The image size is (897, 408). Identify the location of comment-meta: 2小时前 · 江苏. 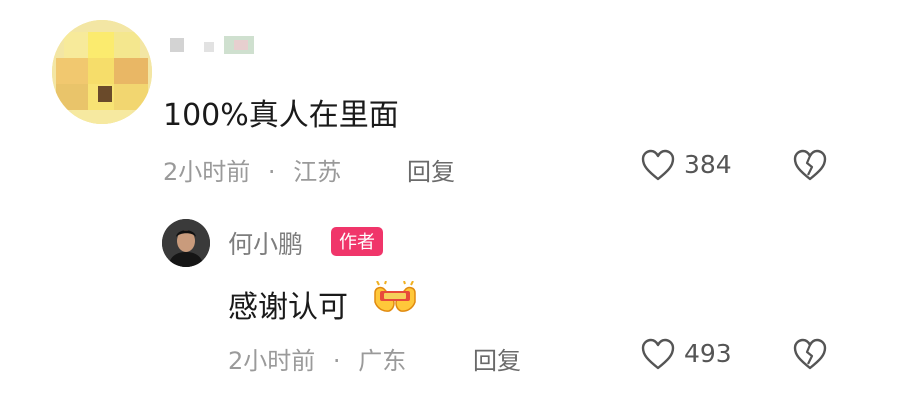
(252, 169).